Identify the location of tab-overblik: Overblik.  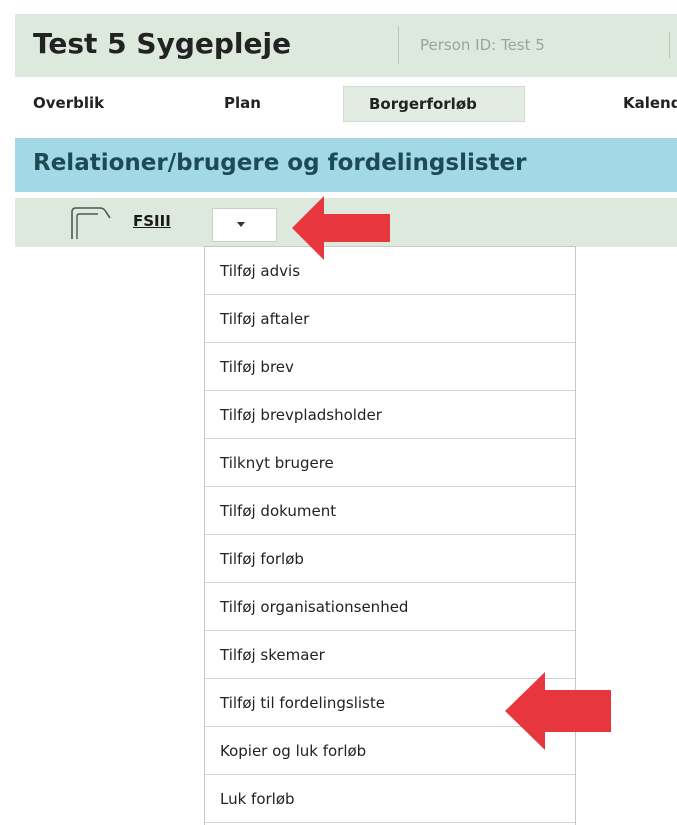
(68, 103).